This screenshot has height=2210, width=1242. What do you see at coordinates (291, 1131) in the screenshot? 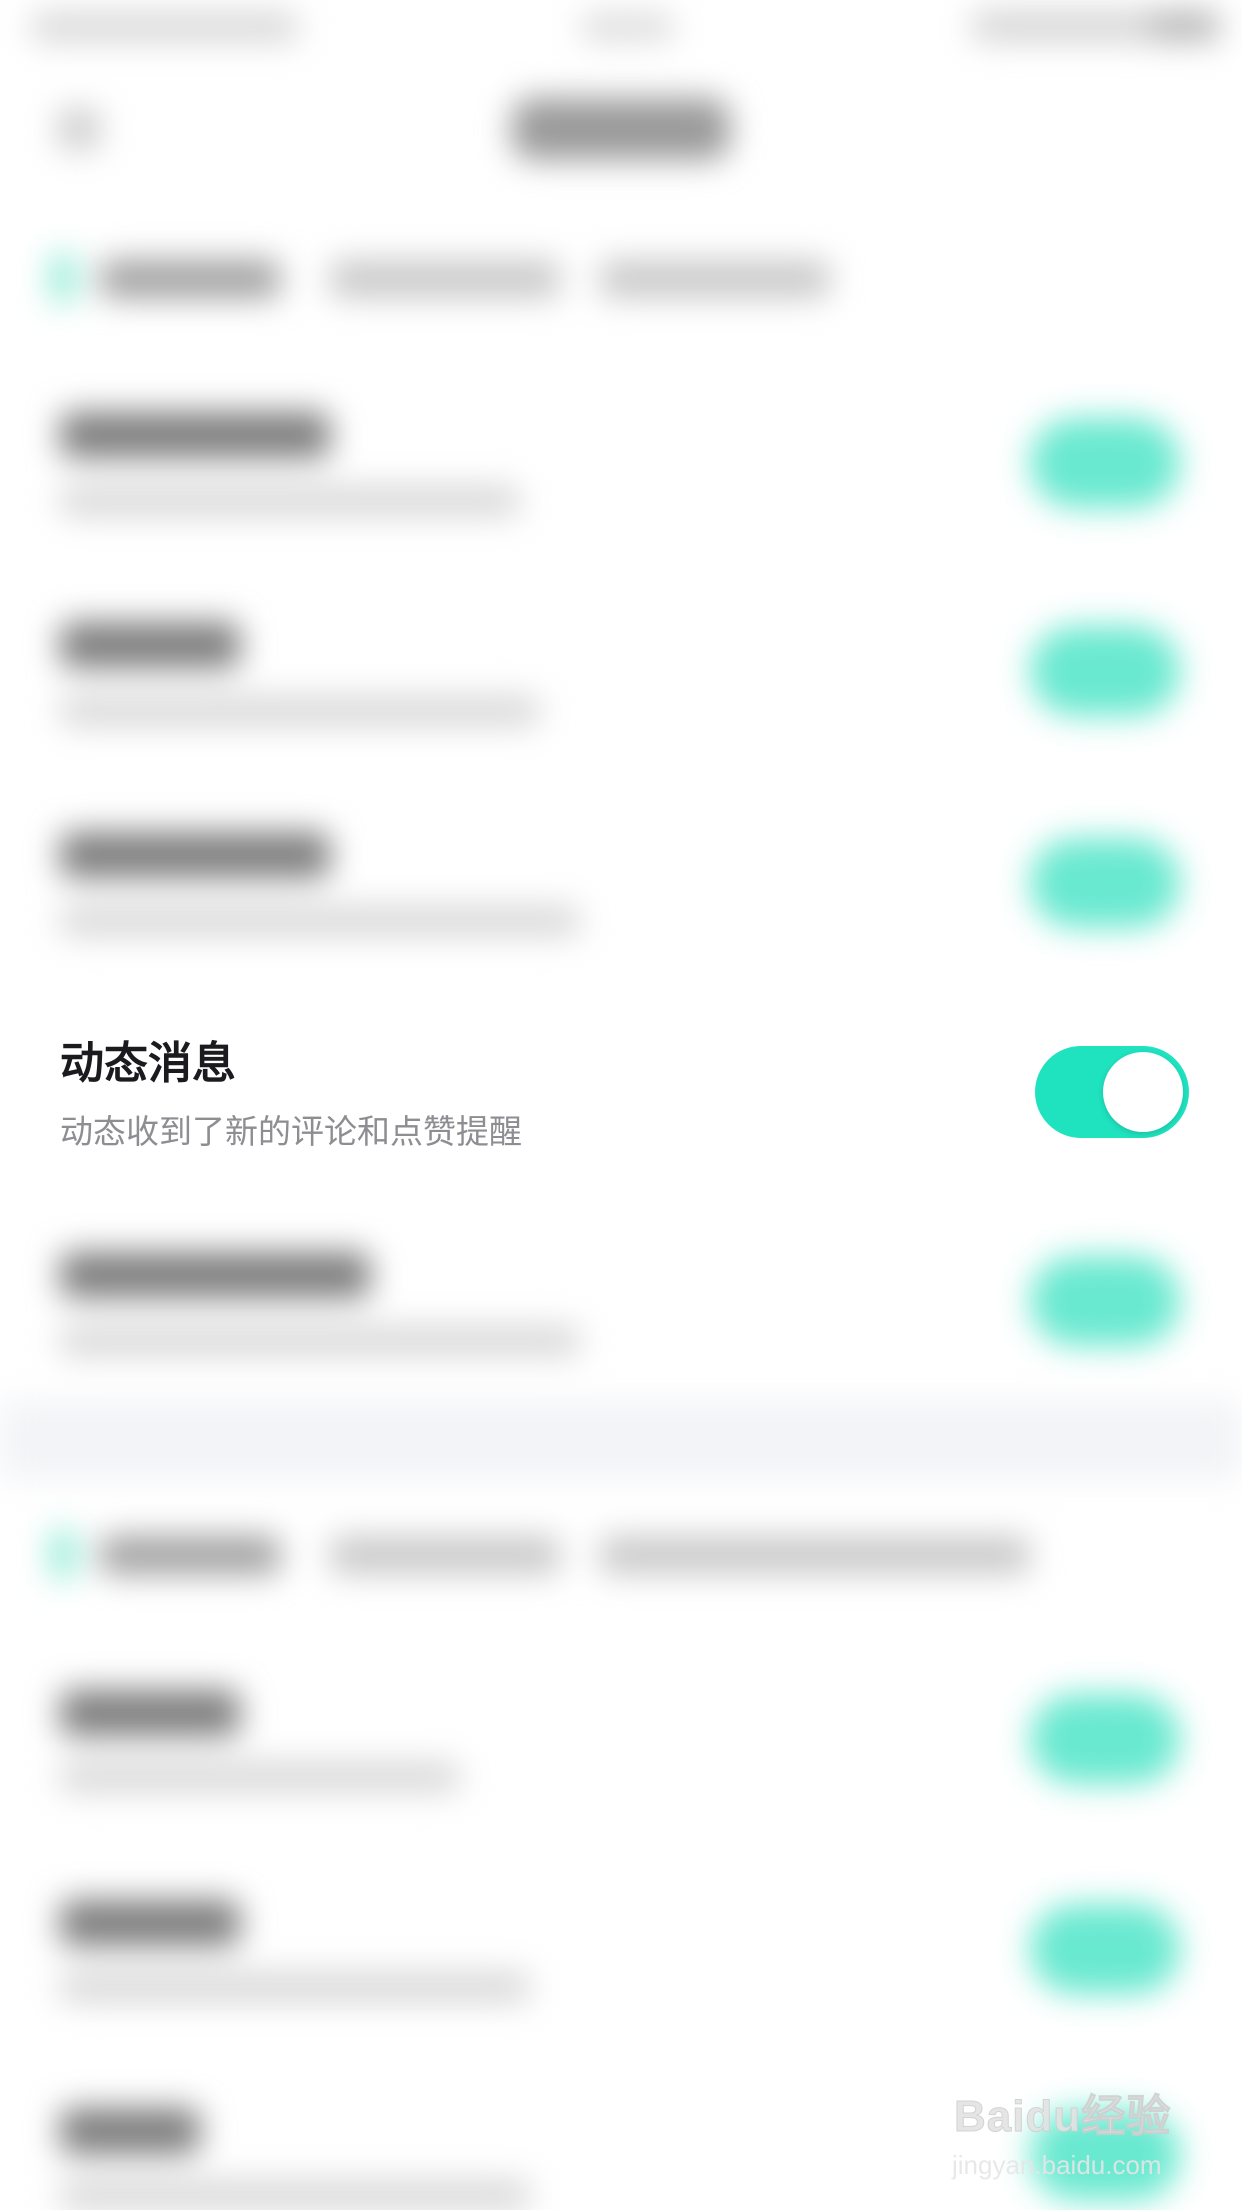
I see `setting-subtitle: 动态收到了新的评论和点赞提醒` at bounding box center [291, 1131].